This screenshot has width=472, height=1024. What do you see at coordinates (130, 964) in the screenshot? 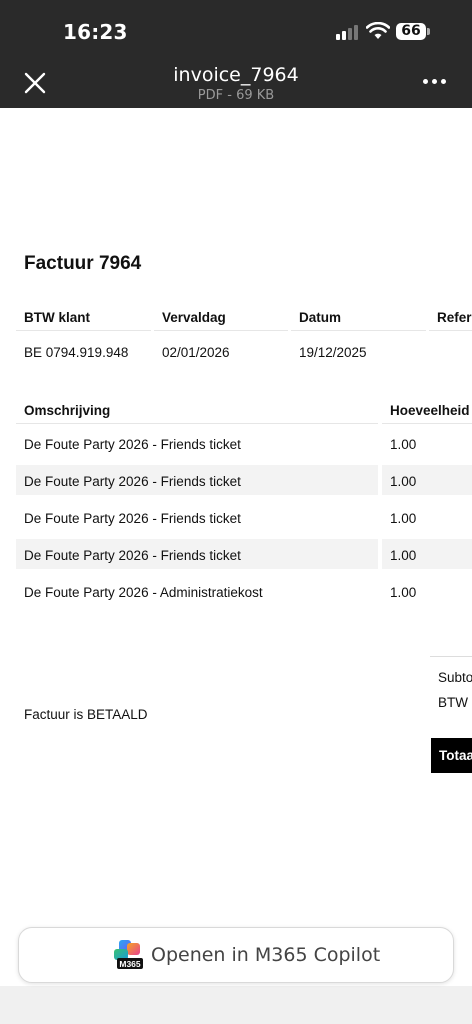
I see `m365-badge: M365` at bounding box center [130, 964].